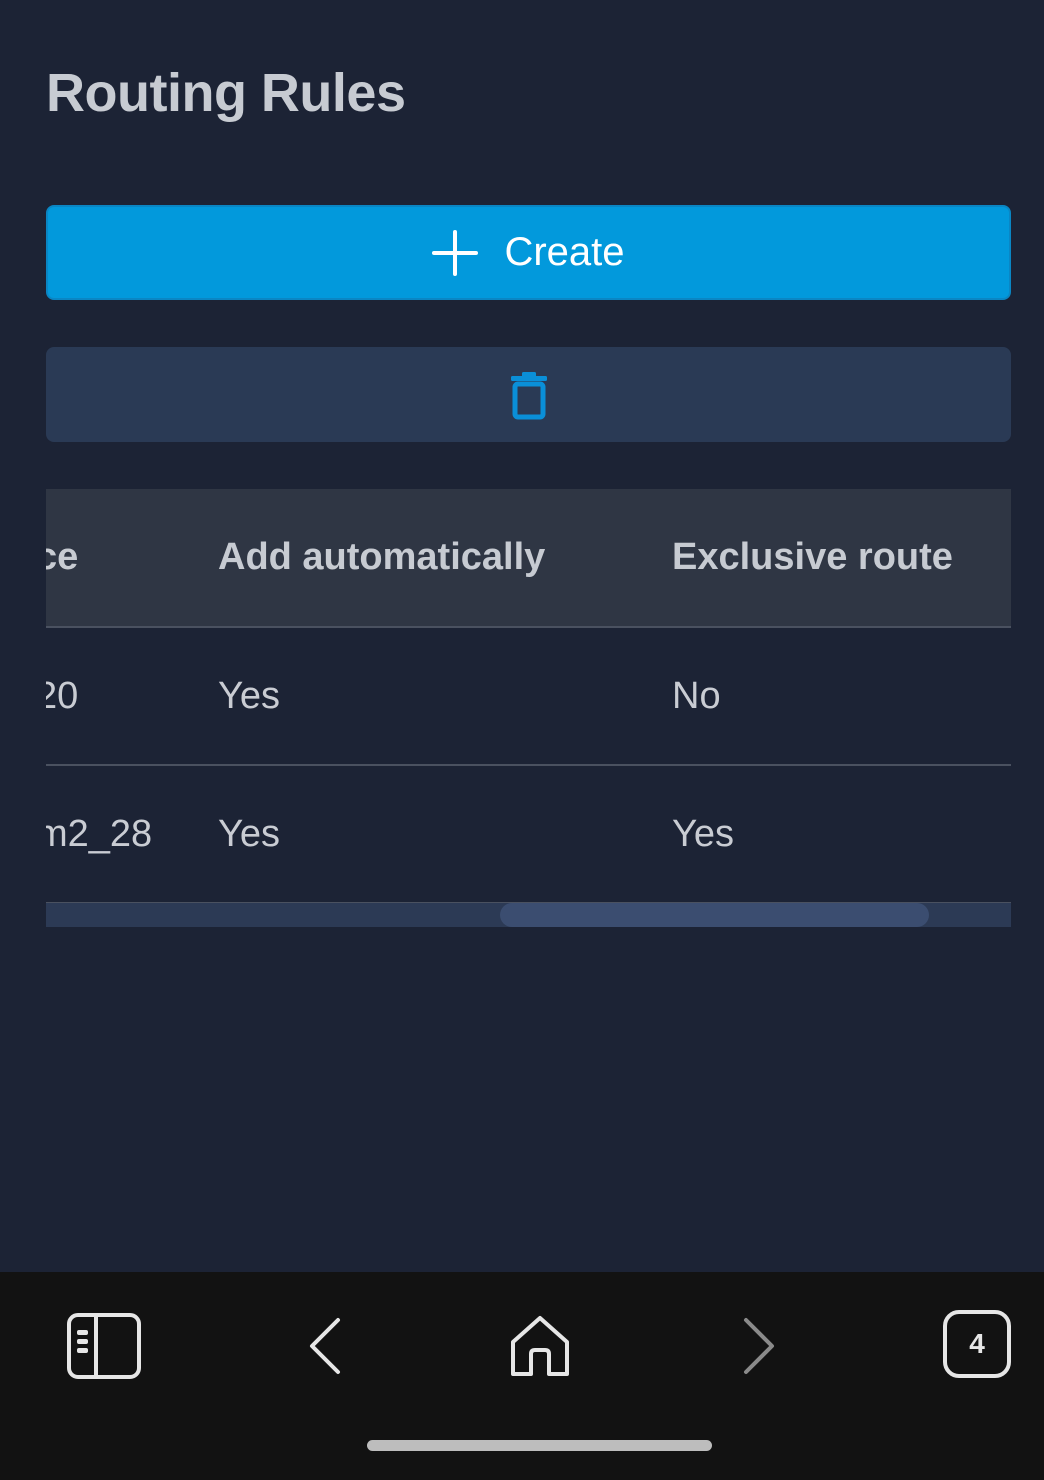 The width and height of the screenshot is (1044, 1480). What do you see at coordinates (714, 915) in the screenshot?
I see `scrollbar-thumb` at bounding box center [714, 915].